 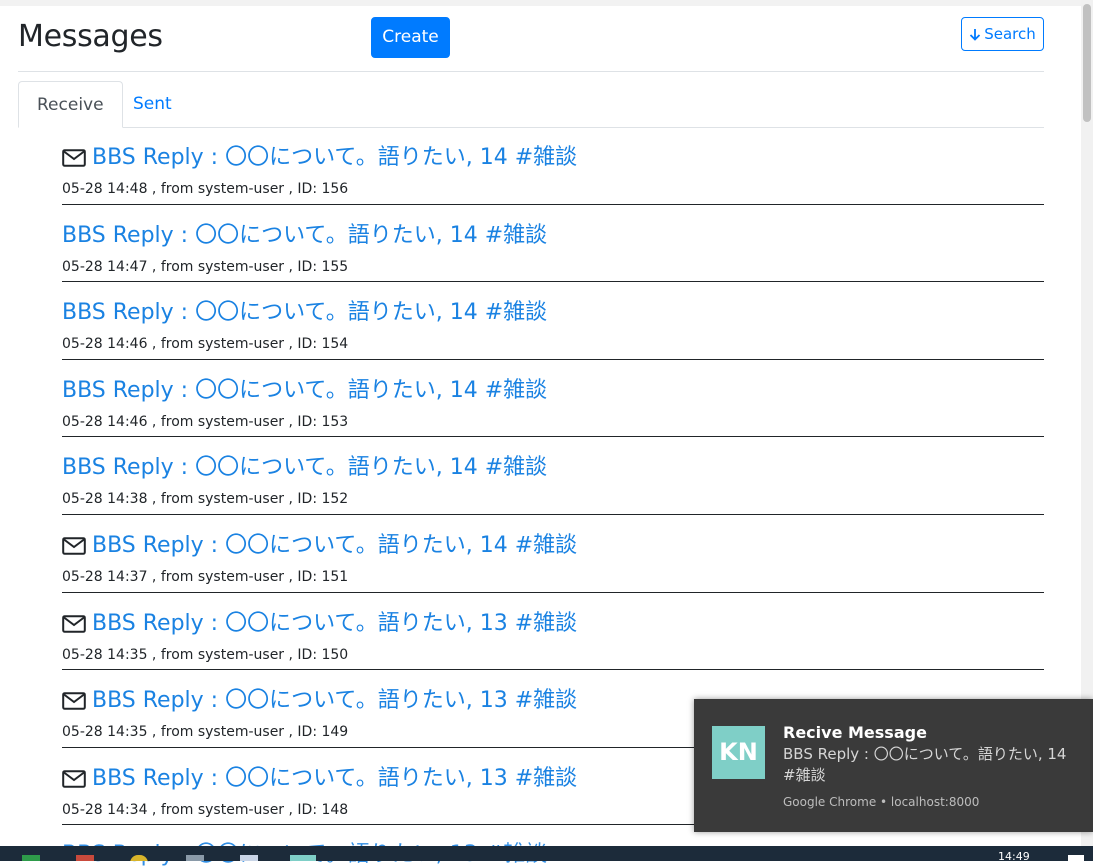 I want to click on search-button: Search, so click(x=1002, y=34).